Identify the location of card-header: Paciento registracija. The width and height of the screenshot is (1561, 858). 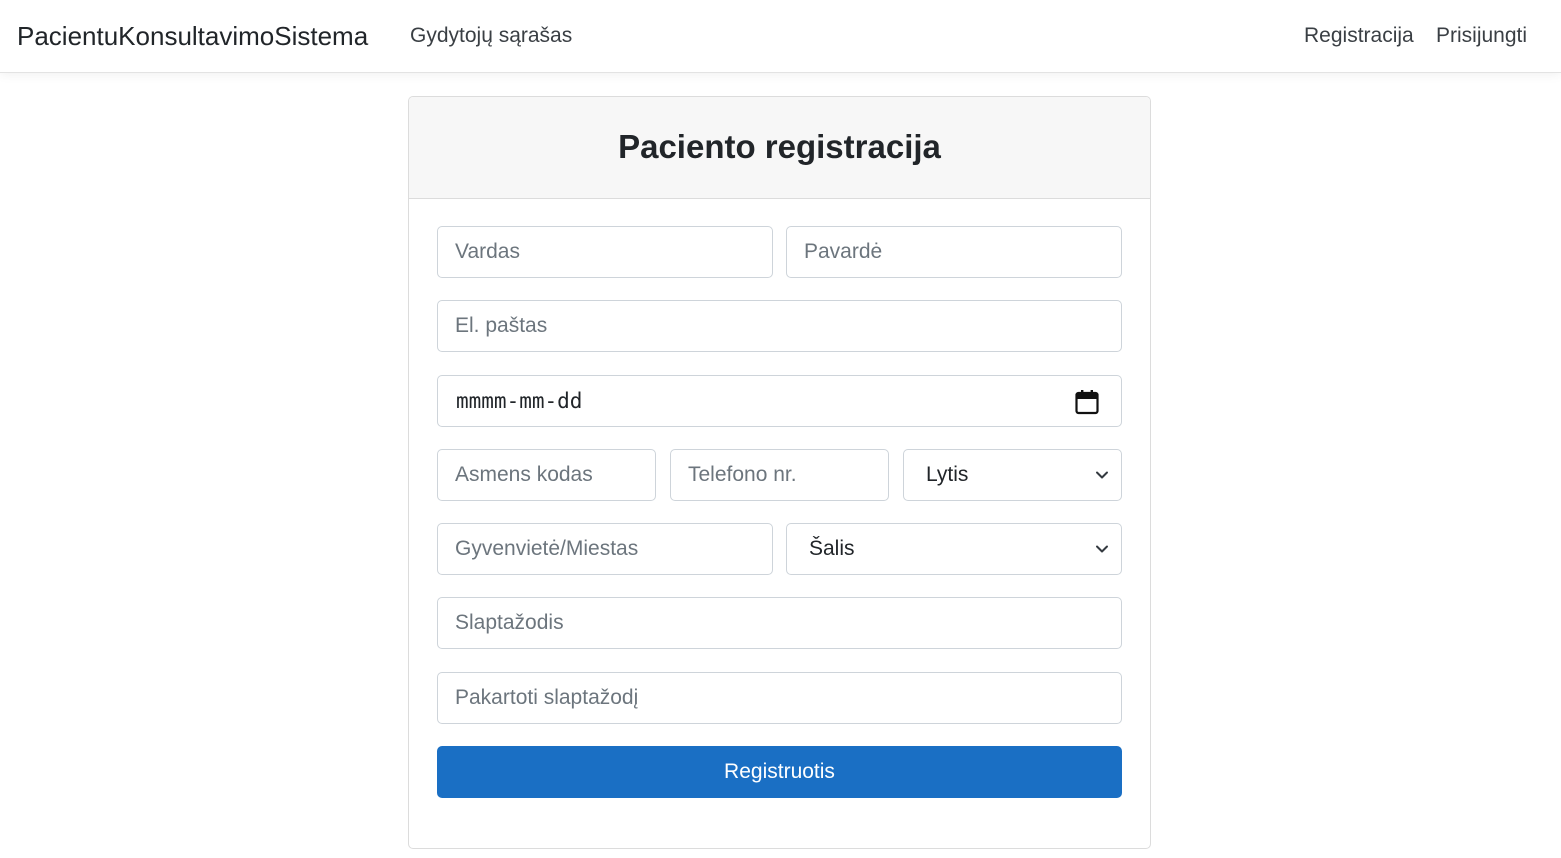
(779, 148).